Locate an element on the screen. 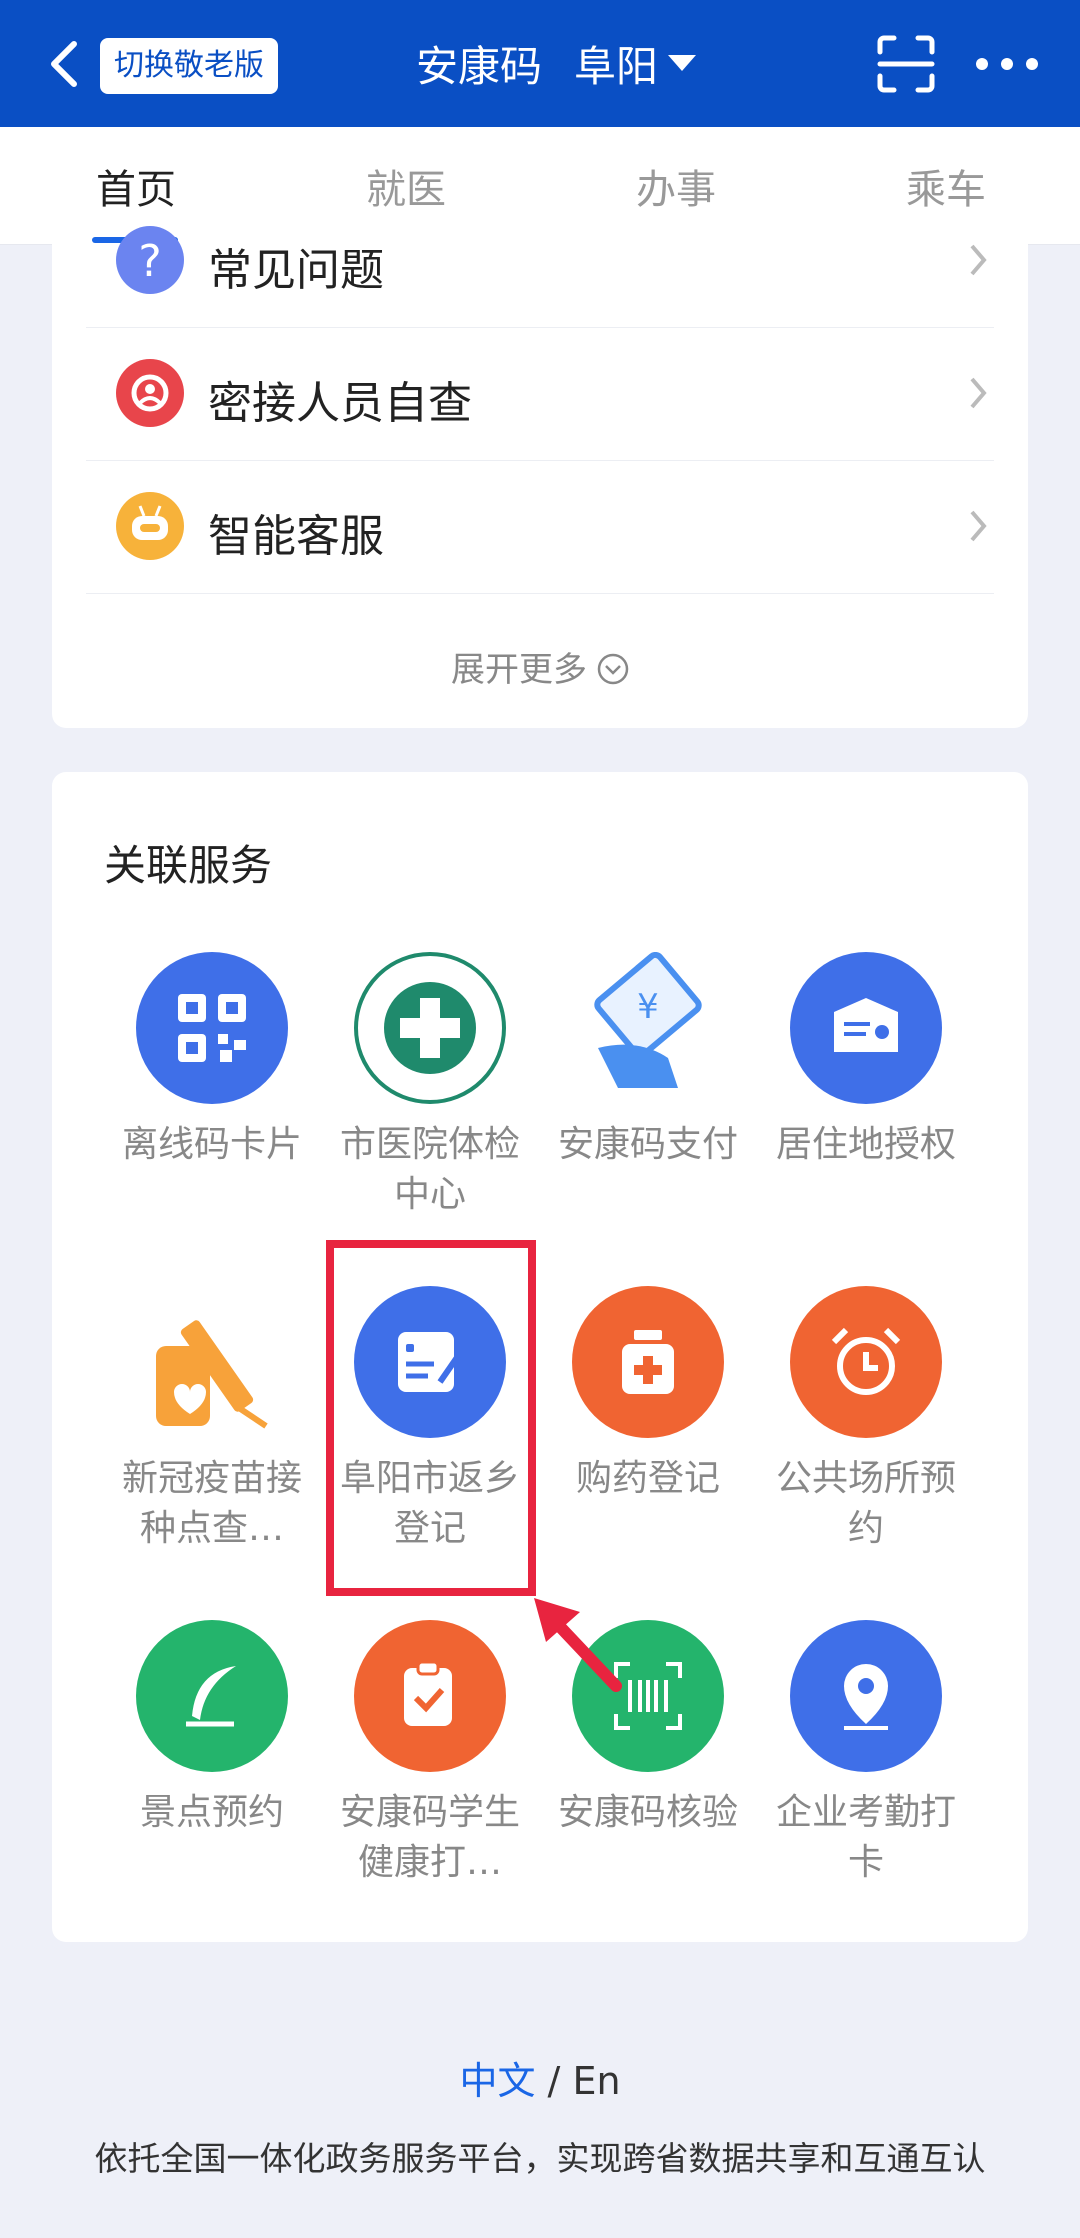 The image size is (1080, 2238). list-item-faq: ? 常见问题 is located at coordinates (540, 261).